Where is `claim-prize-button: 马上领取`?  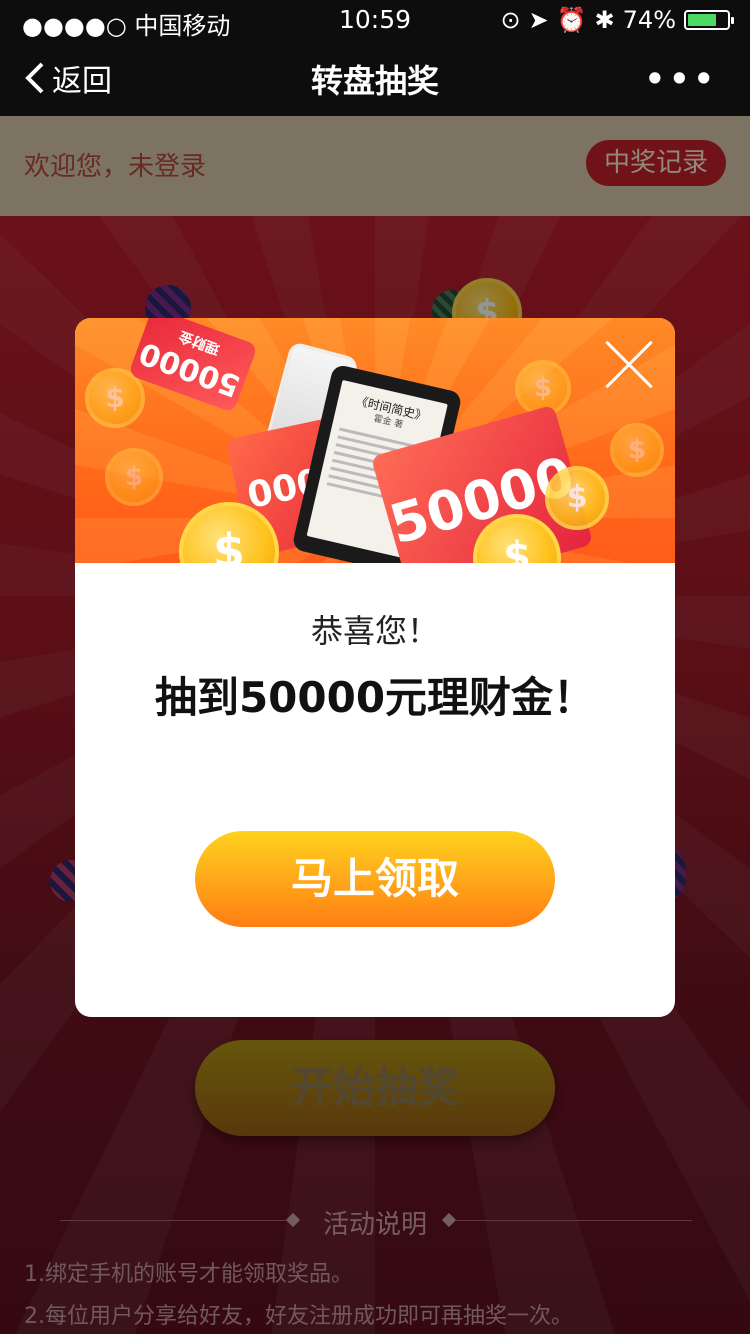 claim-prize-button: 马上领取 is located at coordinates (375, 879).